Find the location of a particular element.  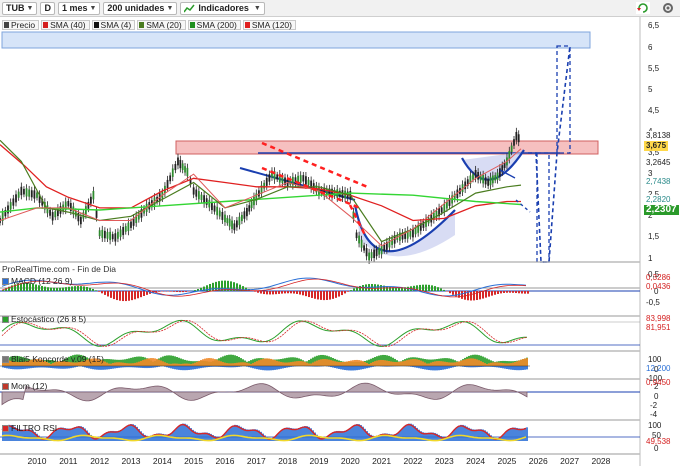

momentum-axis-label: 0 is located at coordinates (656, 396).